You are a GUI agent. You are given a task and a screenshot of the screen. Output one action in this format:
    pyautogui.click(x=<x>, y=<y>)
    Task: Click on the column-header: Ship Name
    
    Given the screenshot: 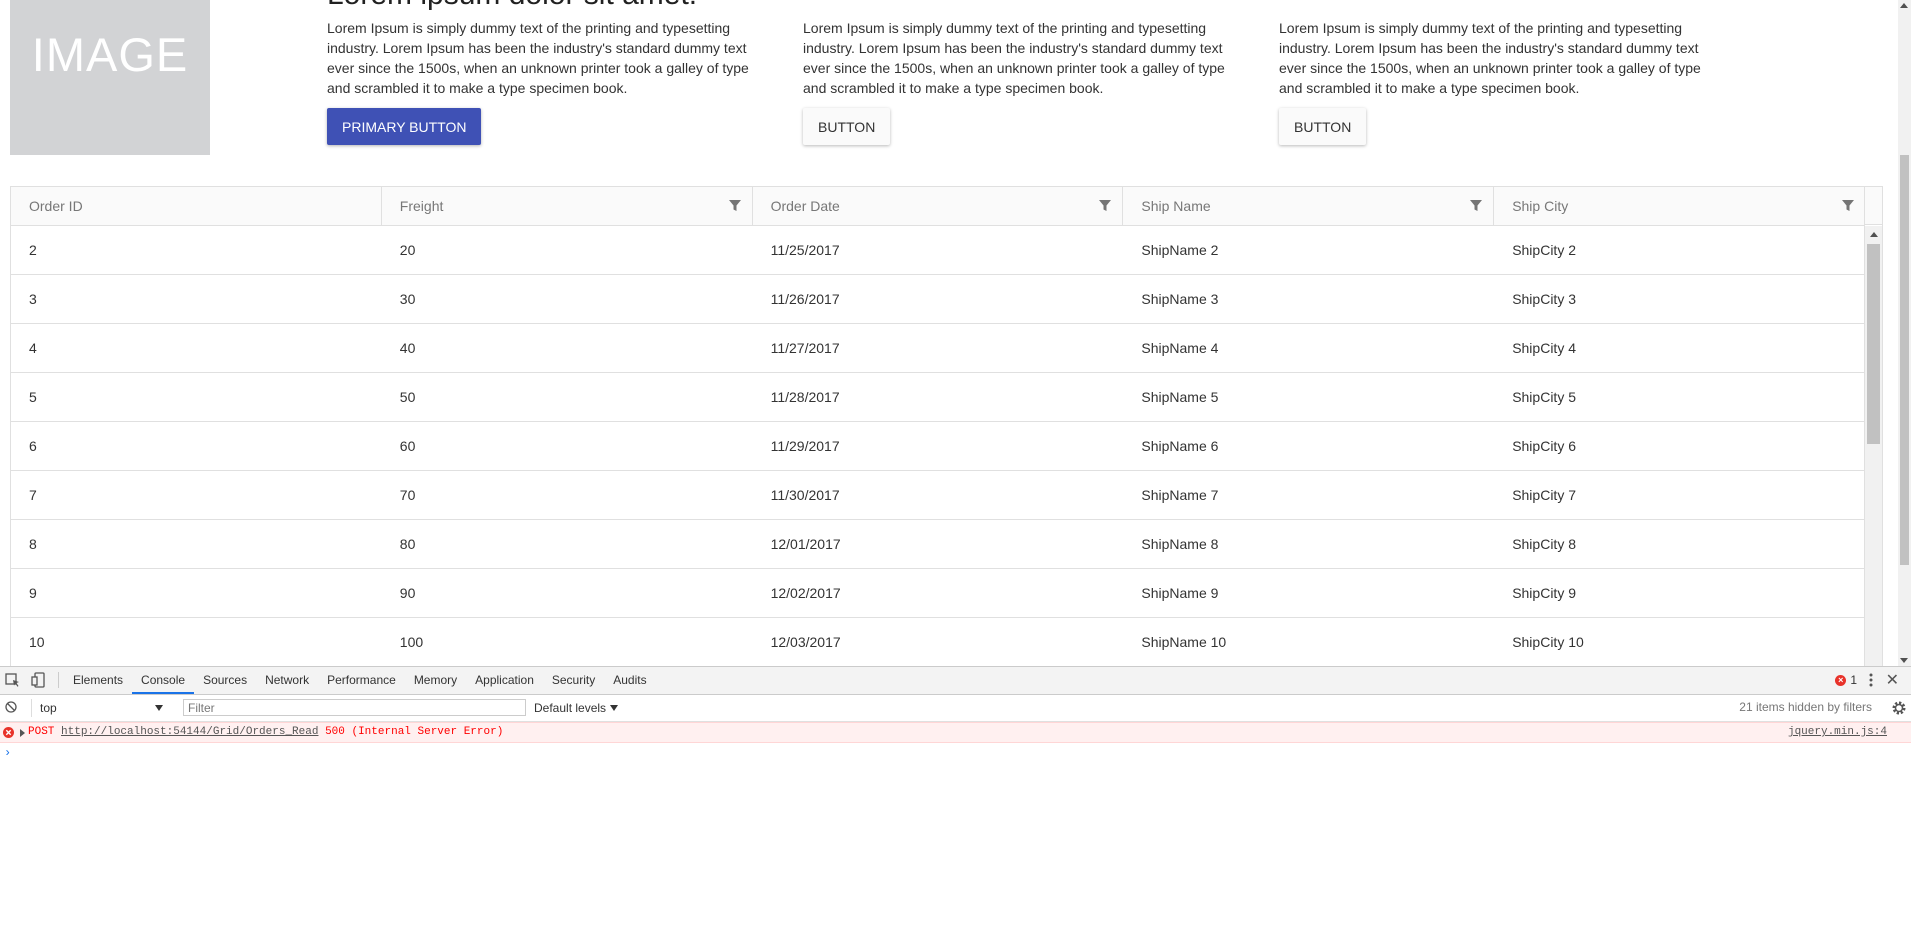 What is the action you would take?
    pyautogui.click(x=1309, y=206)
    